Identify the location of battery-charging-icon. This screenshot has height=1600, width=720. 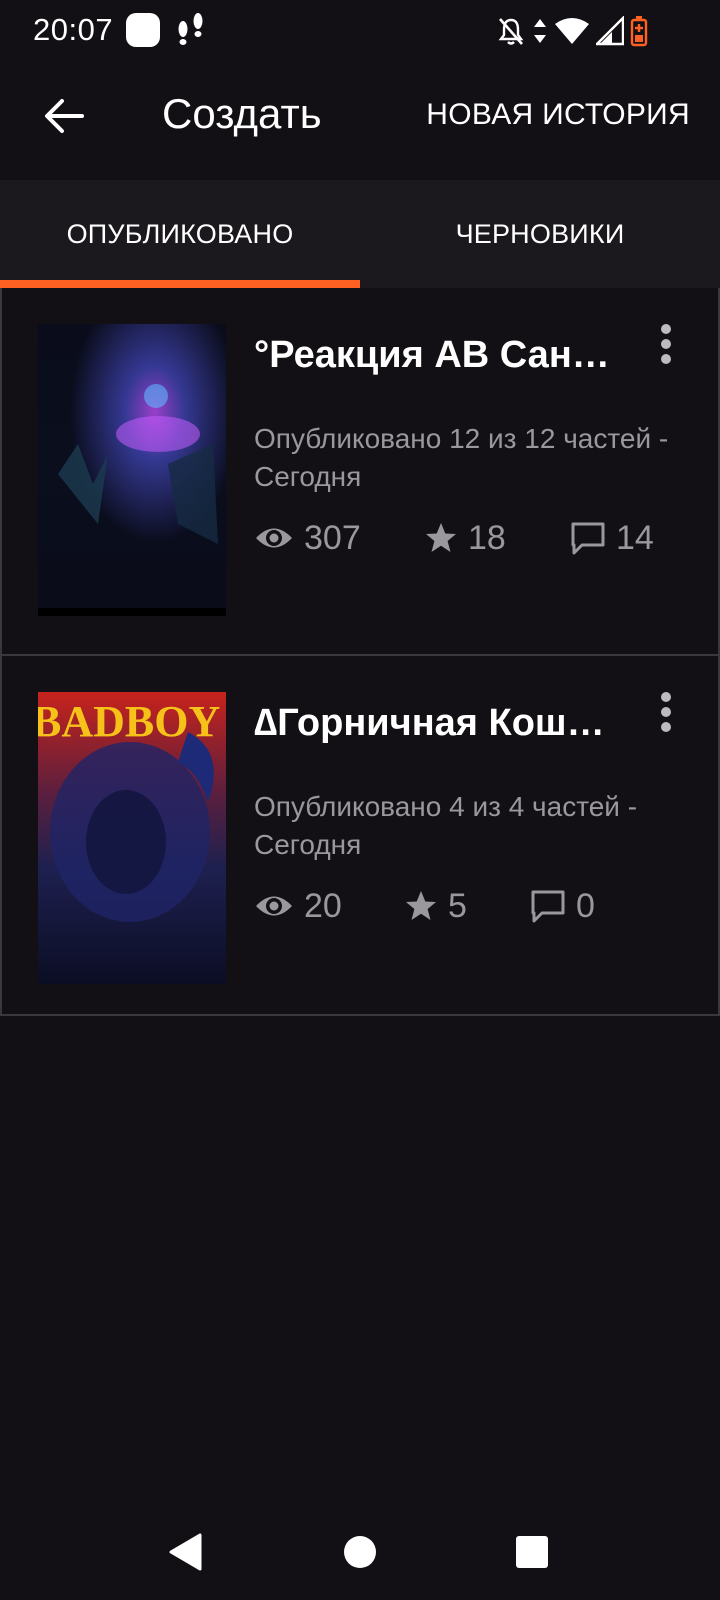
(639, 31).